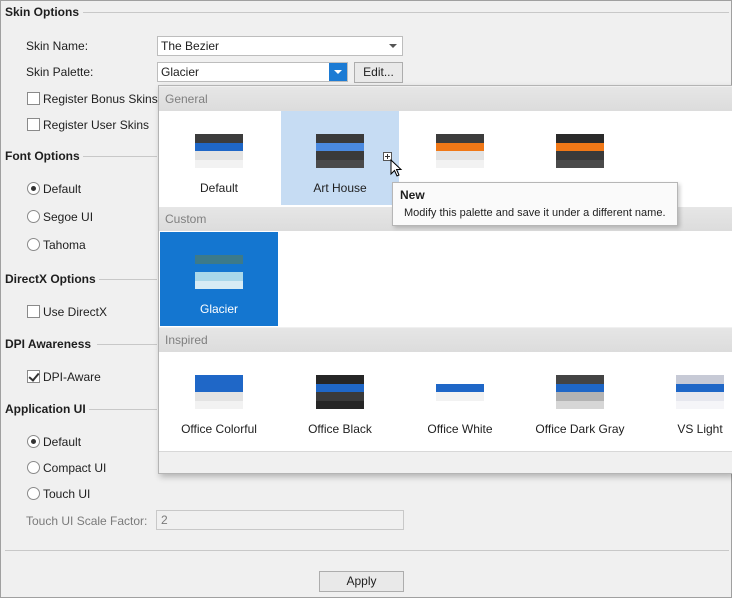 This screenshot has height=598, width=732. I want to click on palette-tile-office-dark-gray: Office Dark Gray, so click(580, 399).